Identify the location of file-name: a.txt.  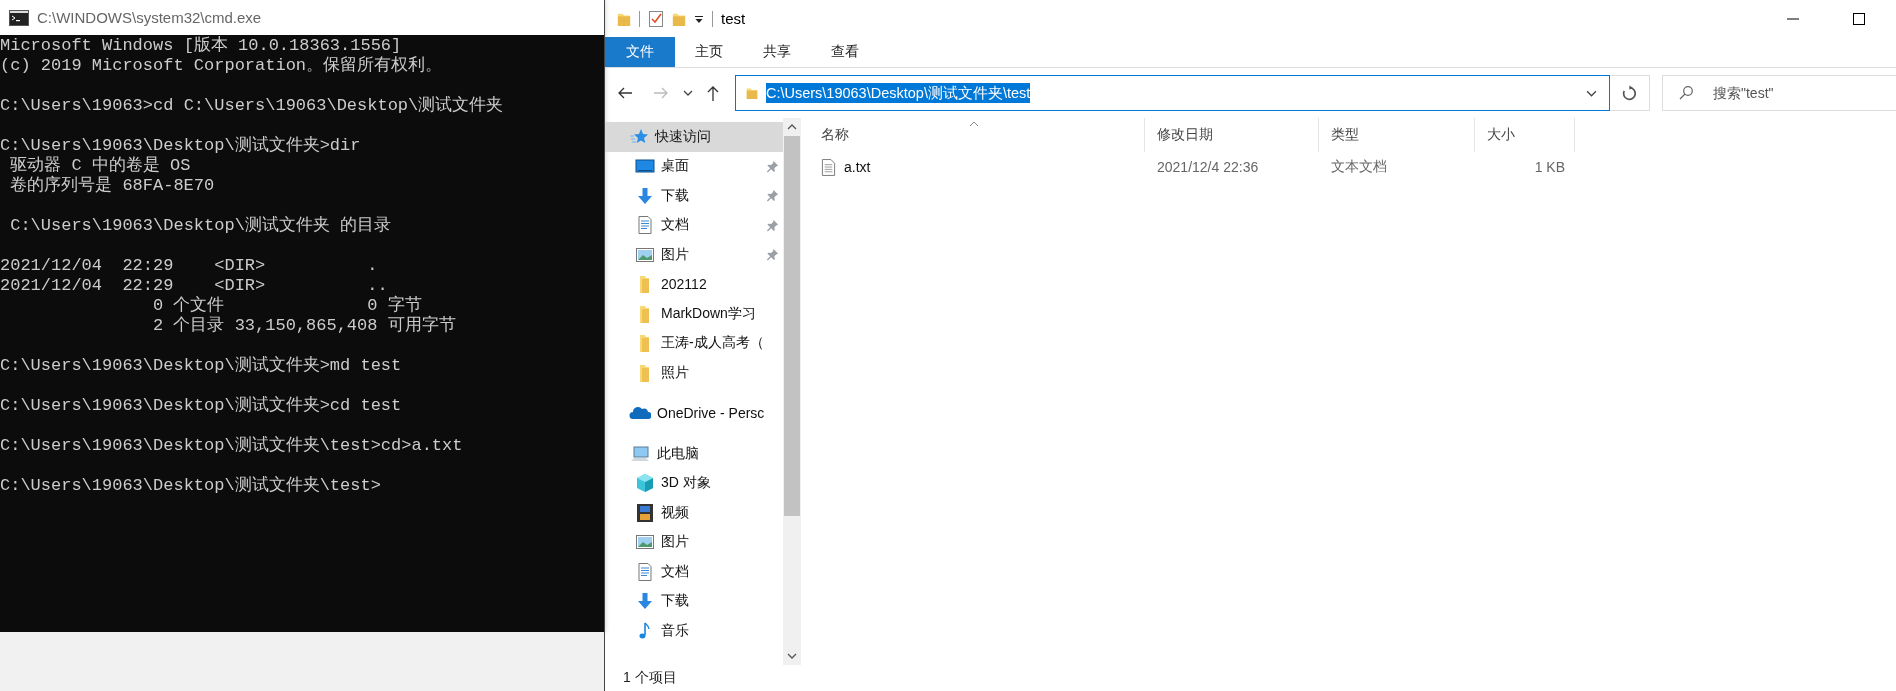
(857, 167).